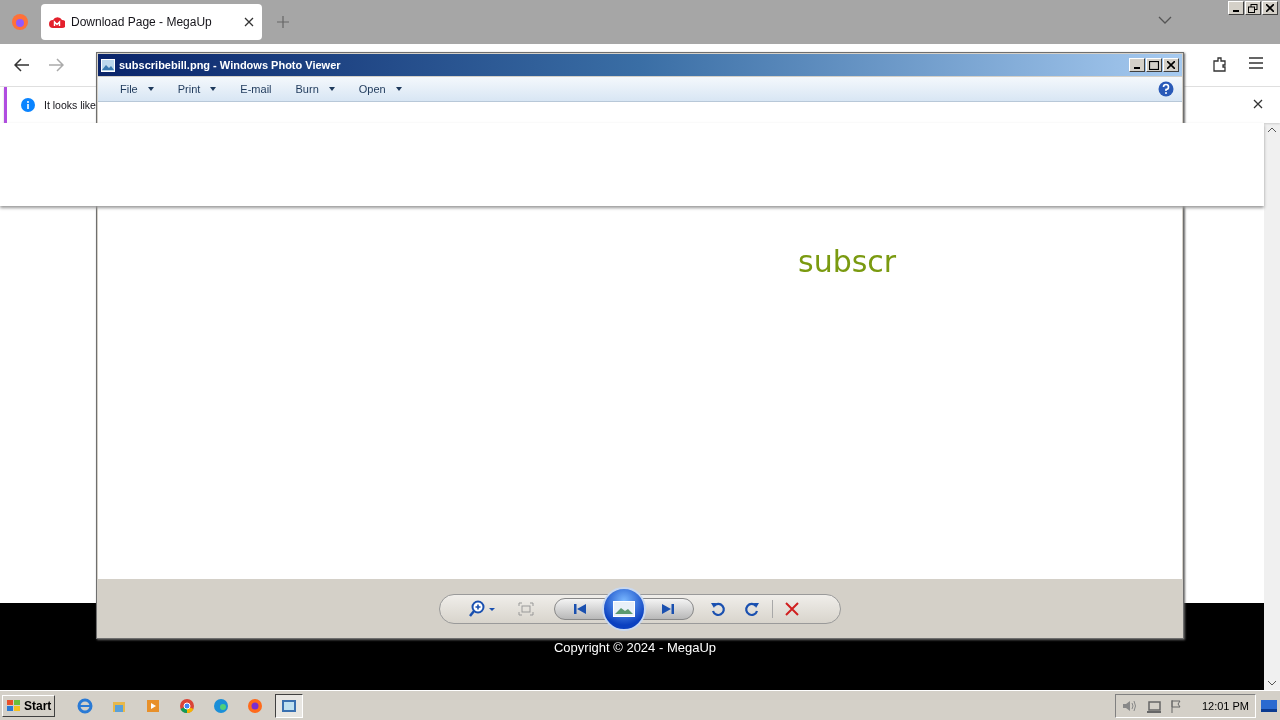 Image resolution: width=1280 pixels, height=720 pixels. I want to click on notification-text: It looks like, so click(70, 105).